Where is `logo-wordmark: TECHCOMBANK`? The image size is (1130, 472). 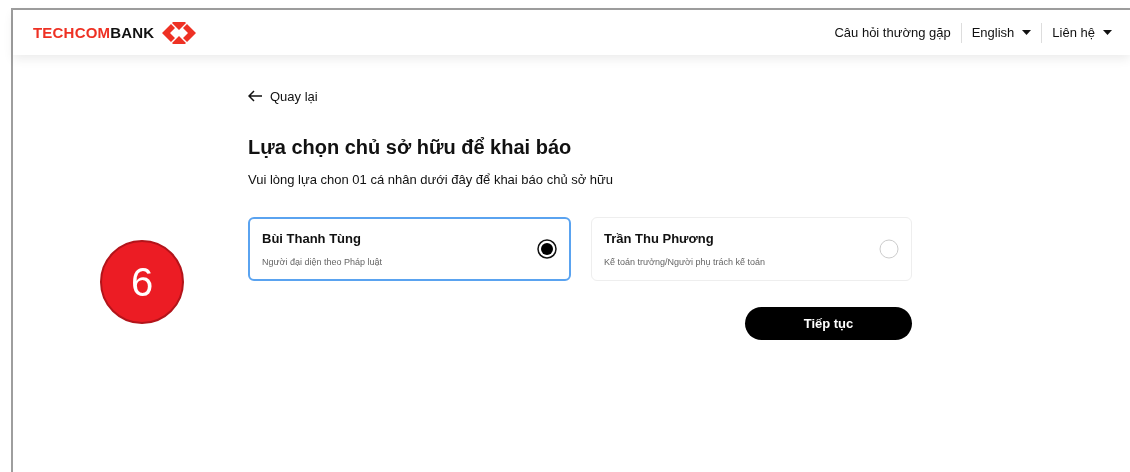 logo-wordmark: TECHCOMBANK is located at coordinates (94, 32).